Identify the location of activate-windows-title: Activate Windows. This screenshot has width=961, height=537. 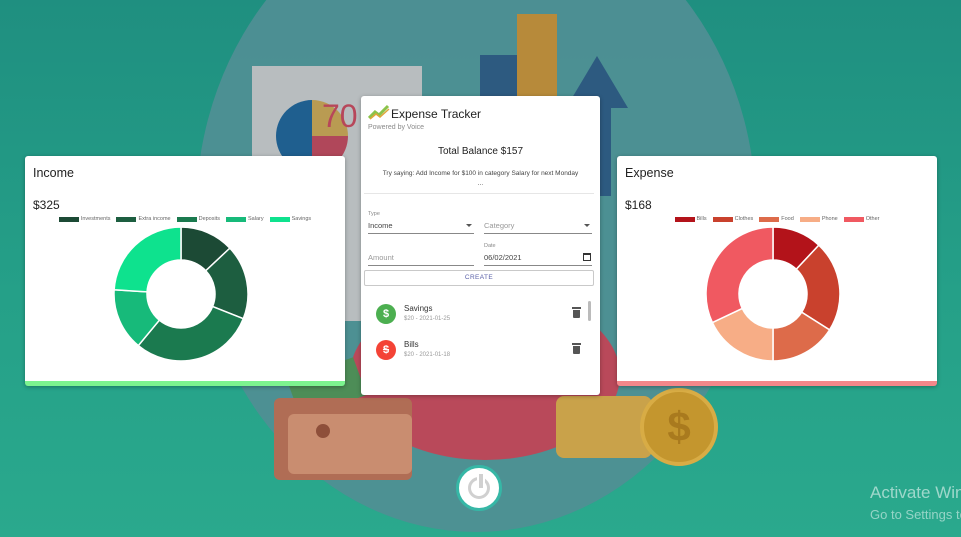
(915, 492).